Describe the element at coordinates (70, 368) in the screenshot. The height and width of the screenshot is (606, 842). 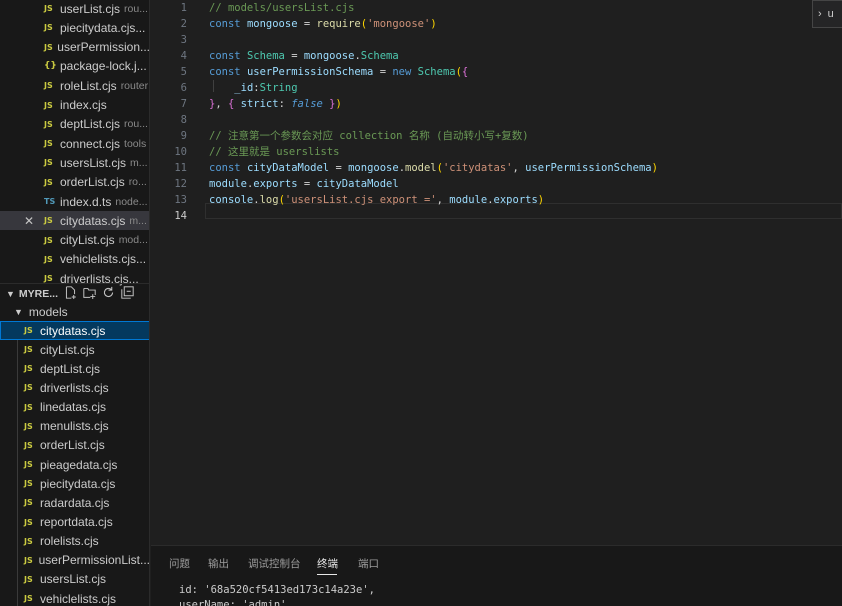
I see `tree-file-name: deptList.cjs` at that location.